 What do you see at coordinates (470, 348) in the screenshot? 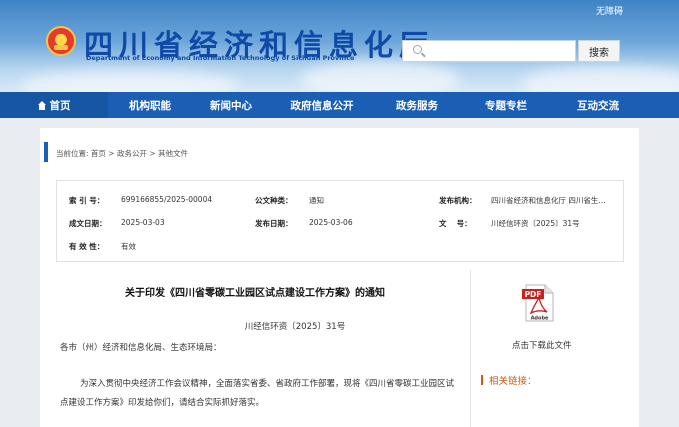
I see `column-divider` at bounding box center [470, 348].